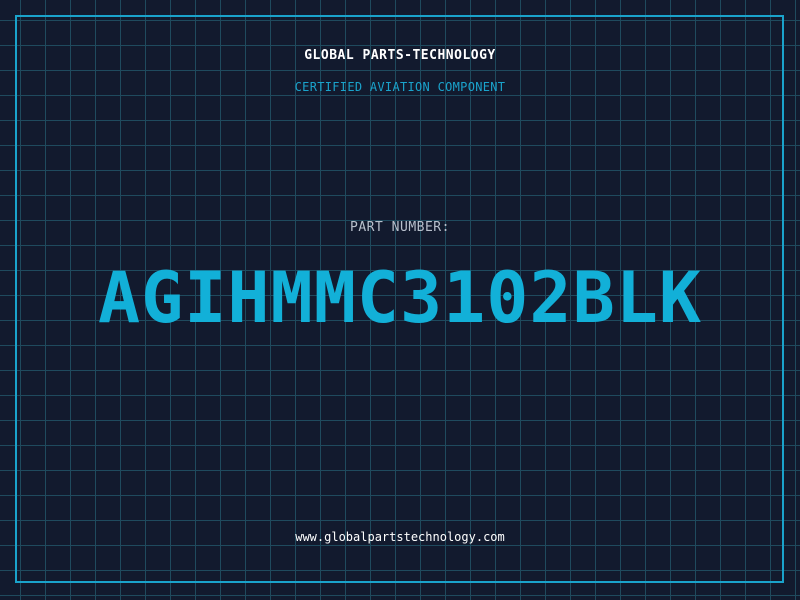  Describe the element at coordinates (400, 227) in the screenshot. I see `part-number-label: PART NUMBER:` at that location.